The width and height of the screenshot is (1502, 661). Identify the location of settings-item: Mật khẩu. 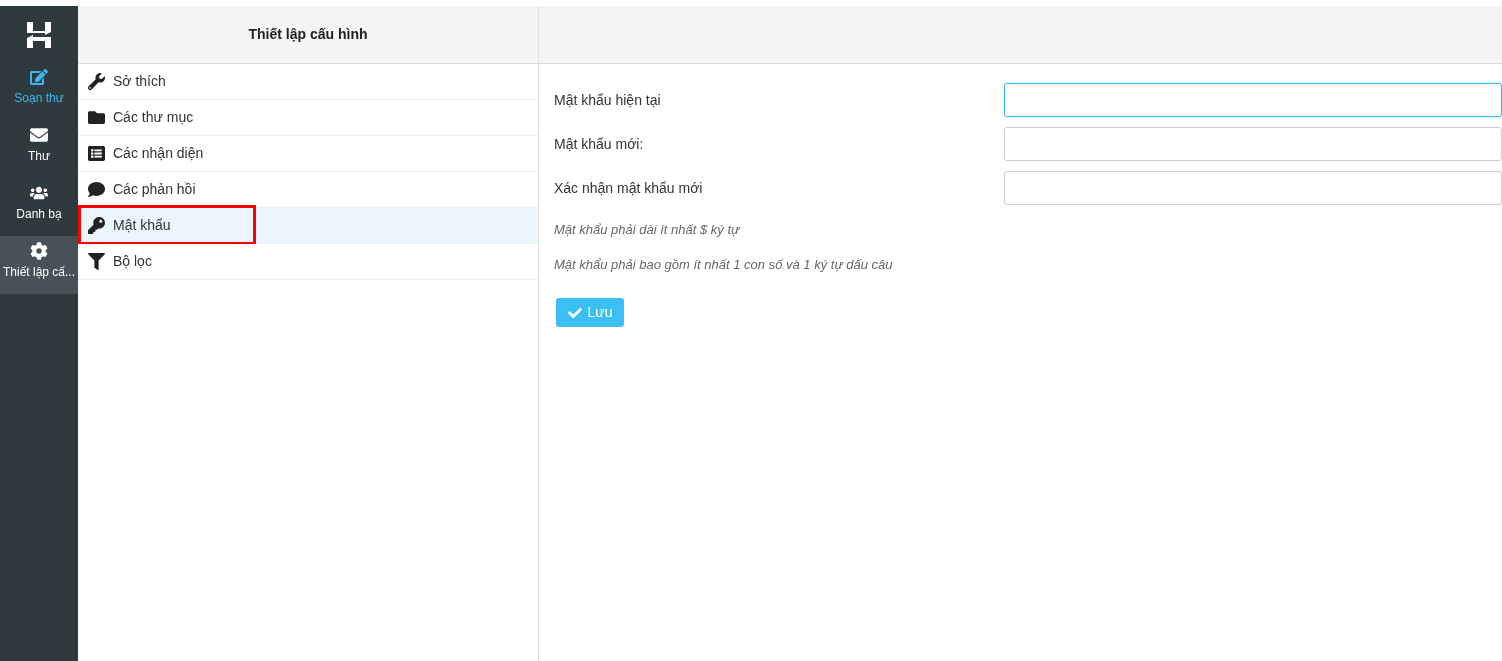
(308, 226).